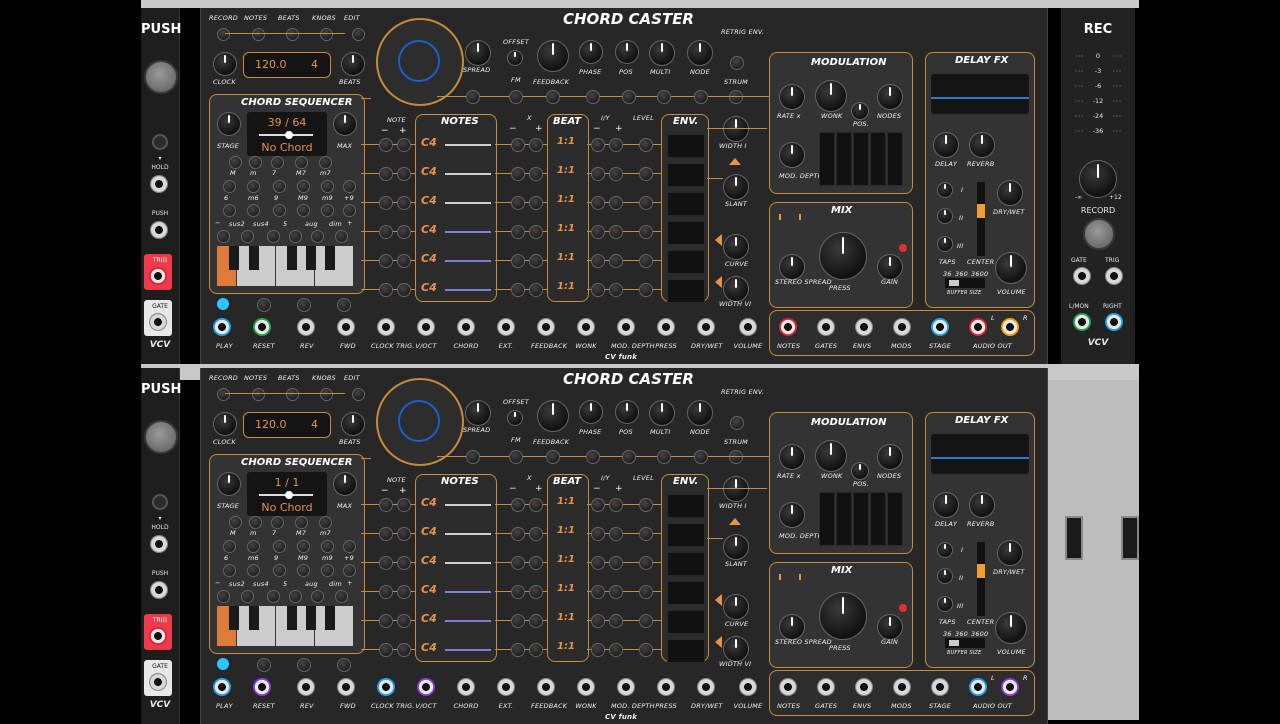 The image size is (1280, 724). Describe the element at coordinates (158, 322) in the screenshot. I see `push-gate-jack` at that location.